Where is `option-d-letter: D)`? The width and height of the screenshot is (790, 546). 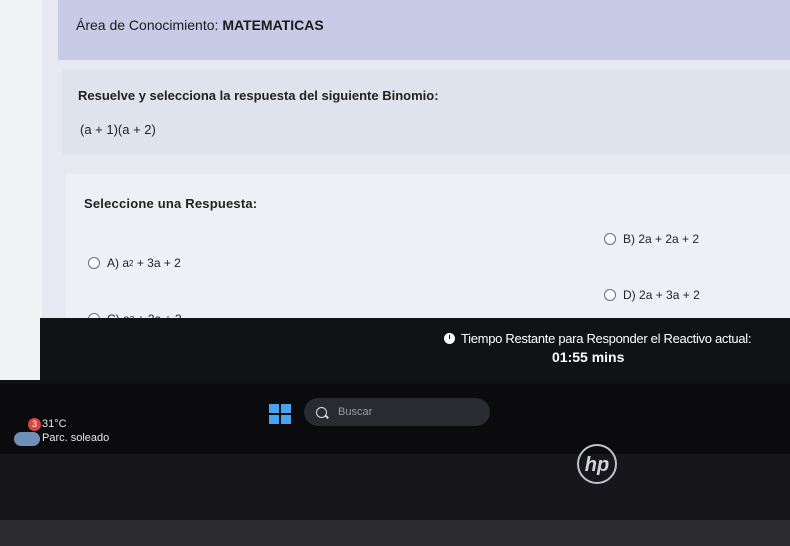 option-d-letter: D) is located at coordinates (629, 295).